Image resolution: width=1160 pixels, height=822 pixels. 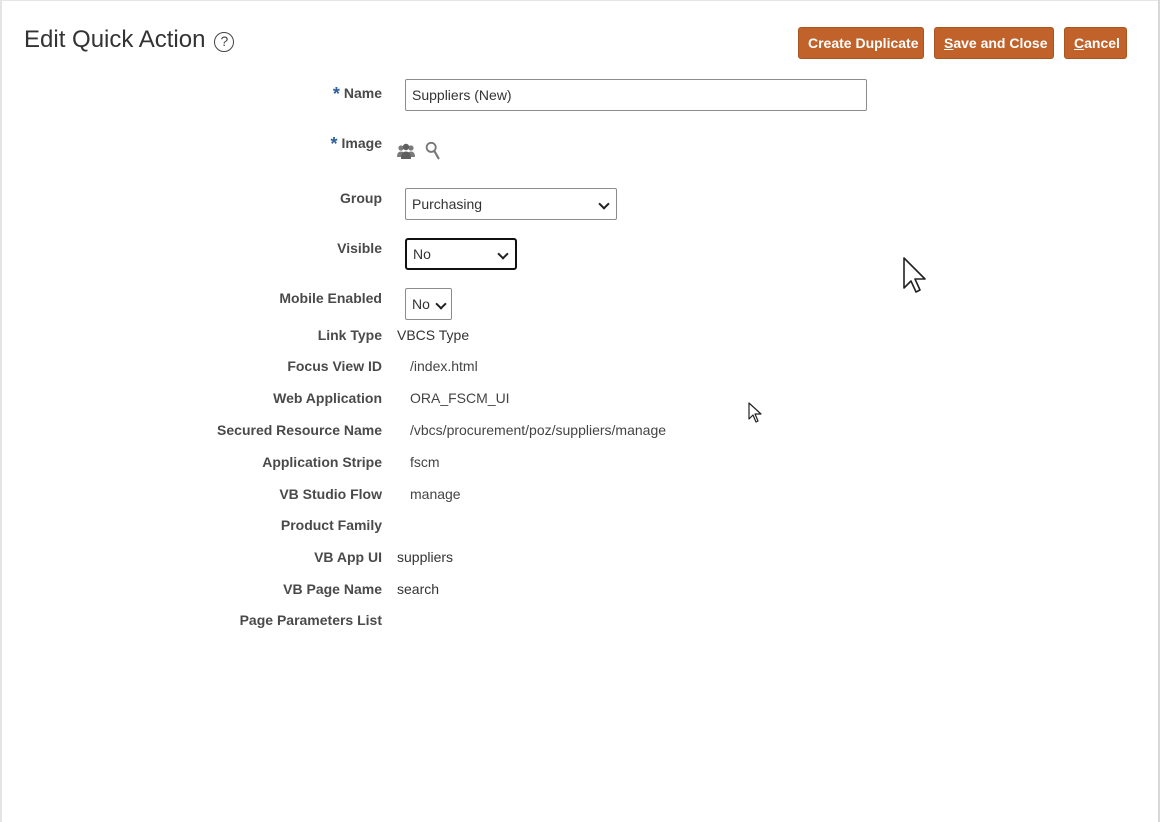 I want to click on create-duplicate-button: Create Duplicate, so click(x=861, y=43).